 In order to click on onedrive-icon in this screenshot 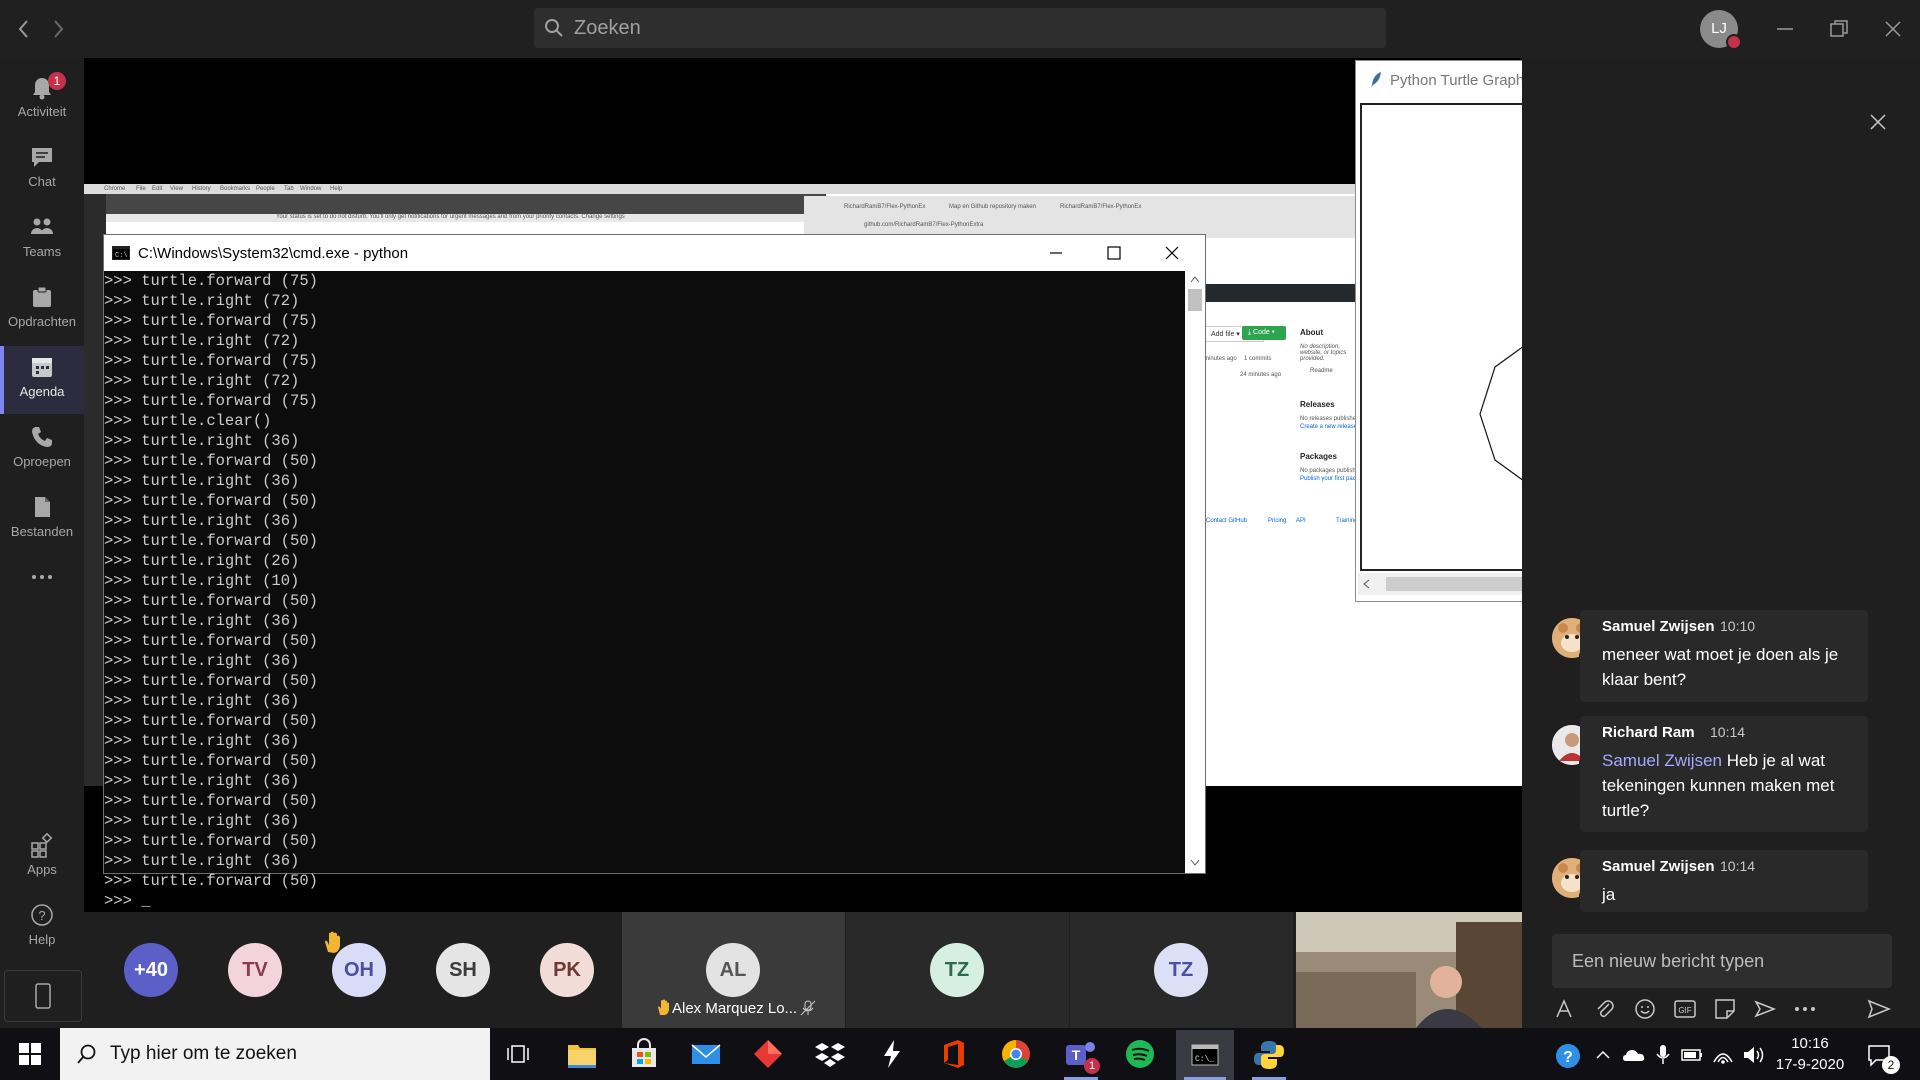, I will do `click(1634, 1055)`.